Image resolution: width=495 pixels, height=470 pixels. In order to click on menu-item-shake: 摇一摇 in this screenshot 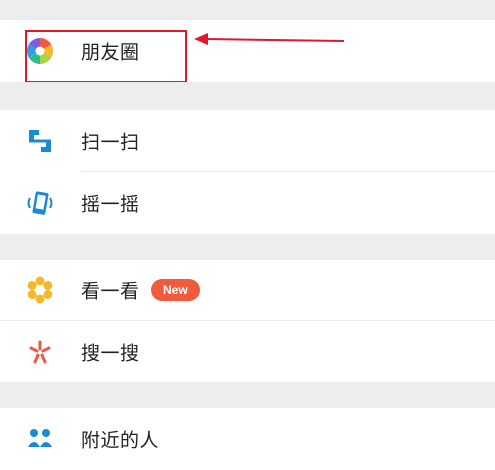, I will do `click(247, 203)`.